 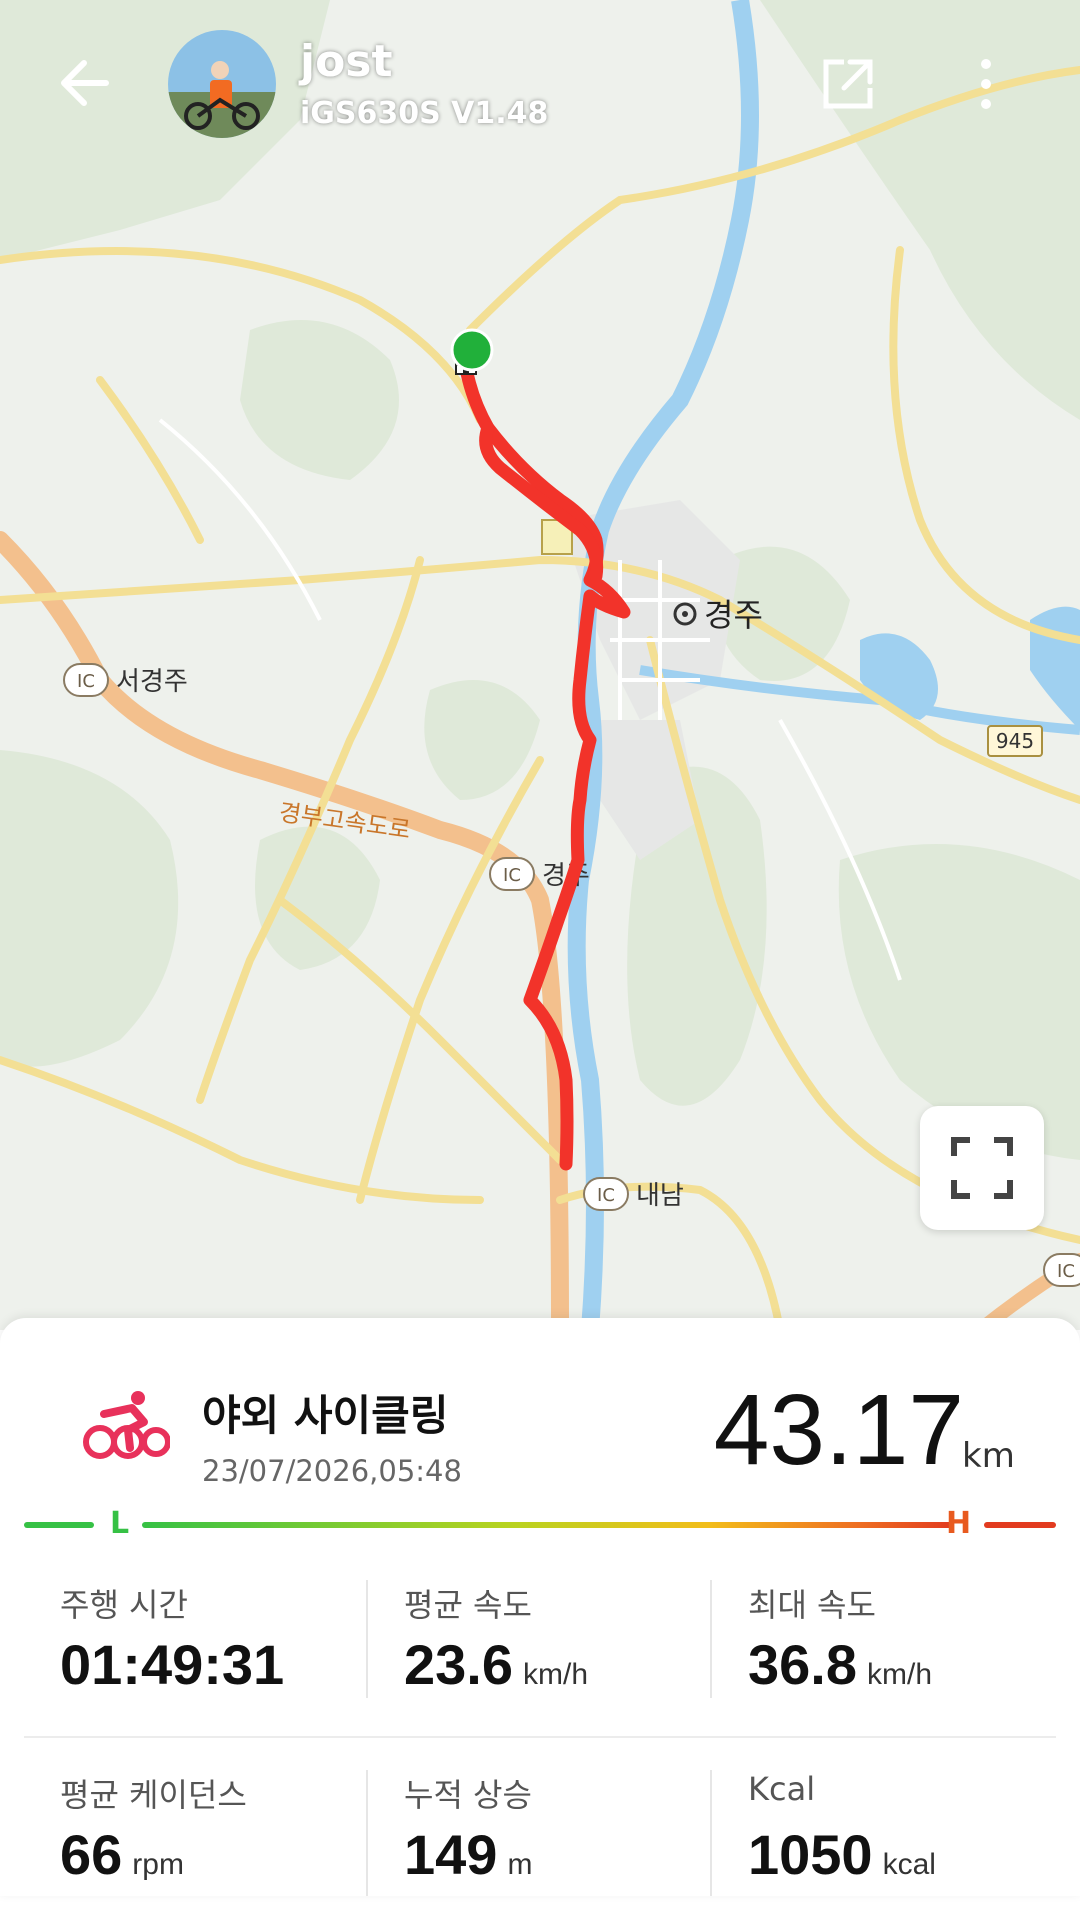 What do you see at coordinates (733, 615) in the screenshot?
I see `svg-text: 경주` at bounding box center [733, 615].